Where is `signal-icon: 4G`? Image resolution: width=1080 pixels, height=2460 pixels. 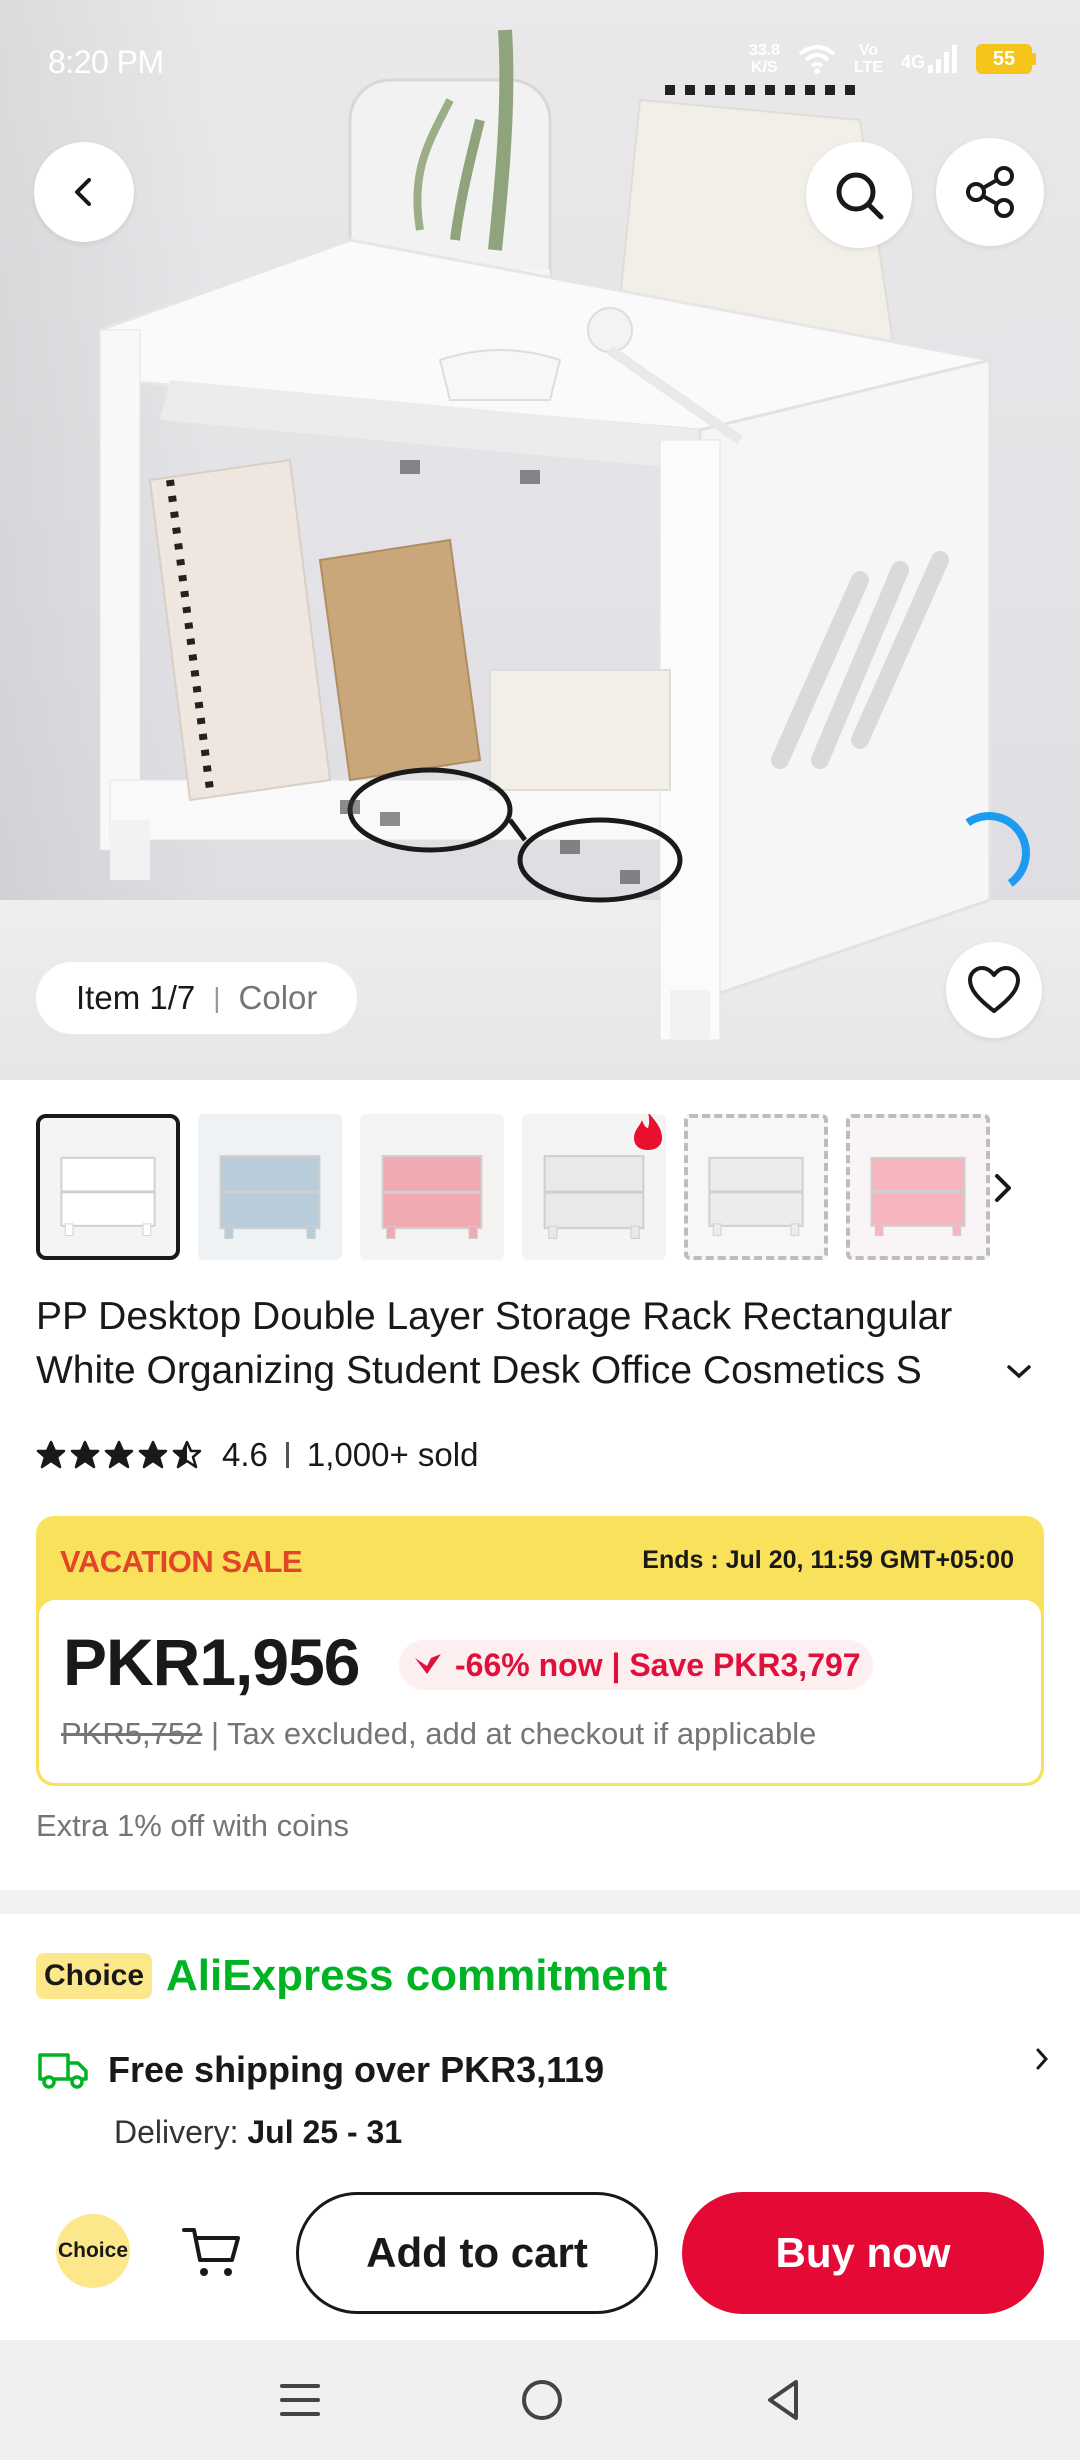
signal-icon: 4G is located at coordinates (929, 59).